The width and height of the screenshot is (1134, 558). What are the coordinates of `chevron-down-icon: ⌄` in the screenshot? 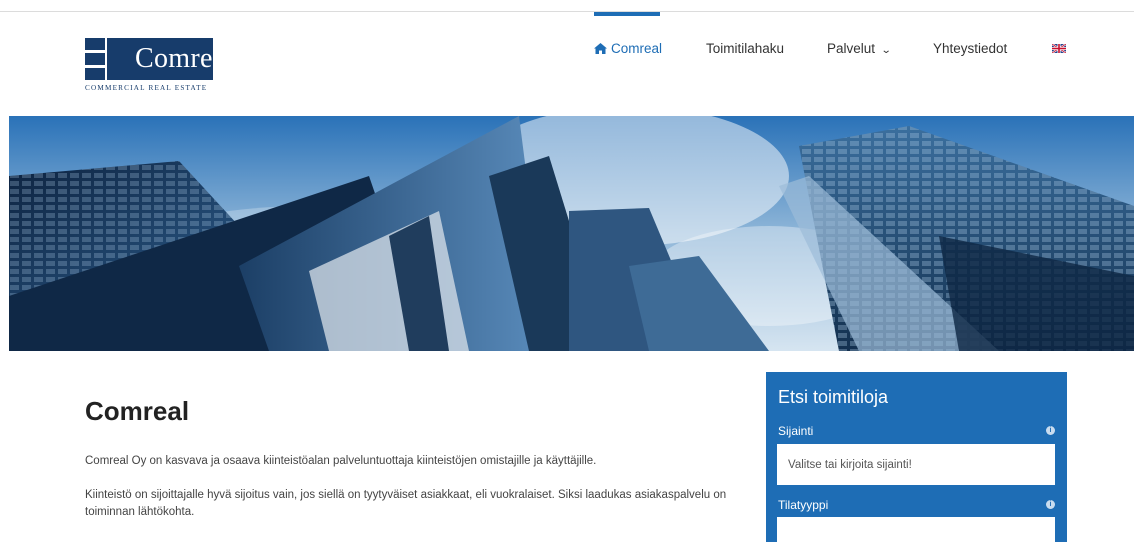 It's located at (886, 50).